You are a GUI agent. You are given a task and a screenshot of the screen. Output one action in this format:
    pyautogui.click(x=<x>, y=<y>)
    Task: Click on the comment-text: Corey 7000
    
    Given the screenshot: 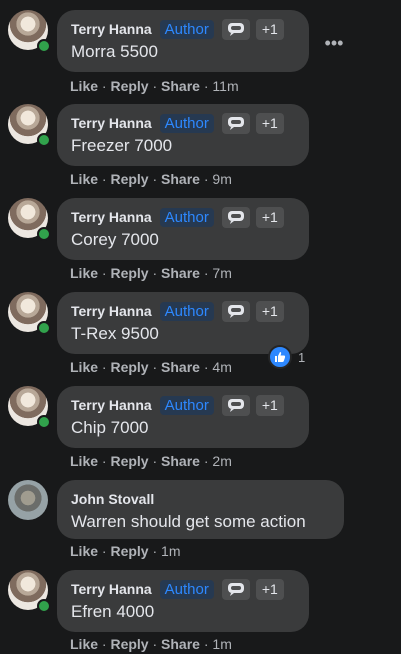 What is the action you would take?
    pyautogui.click(x=115, y=239)
    